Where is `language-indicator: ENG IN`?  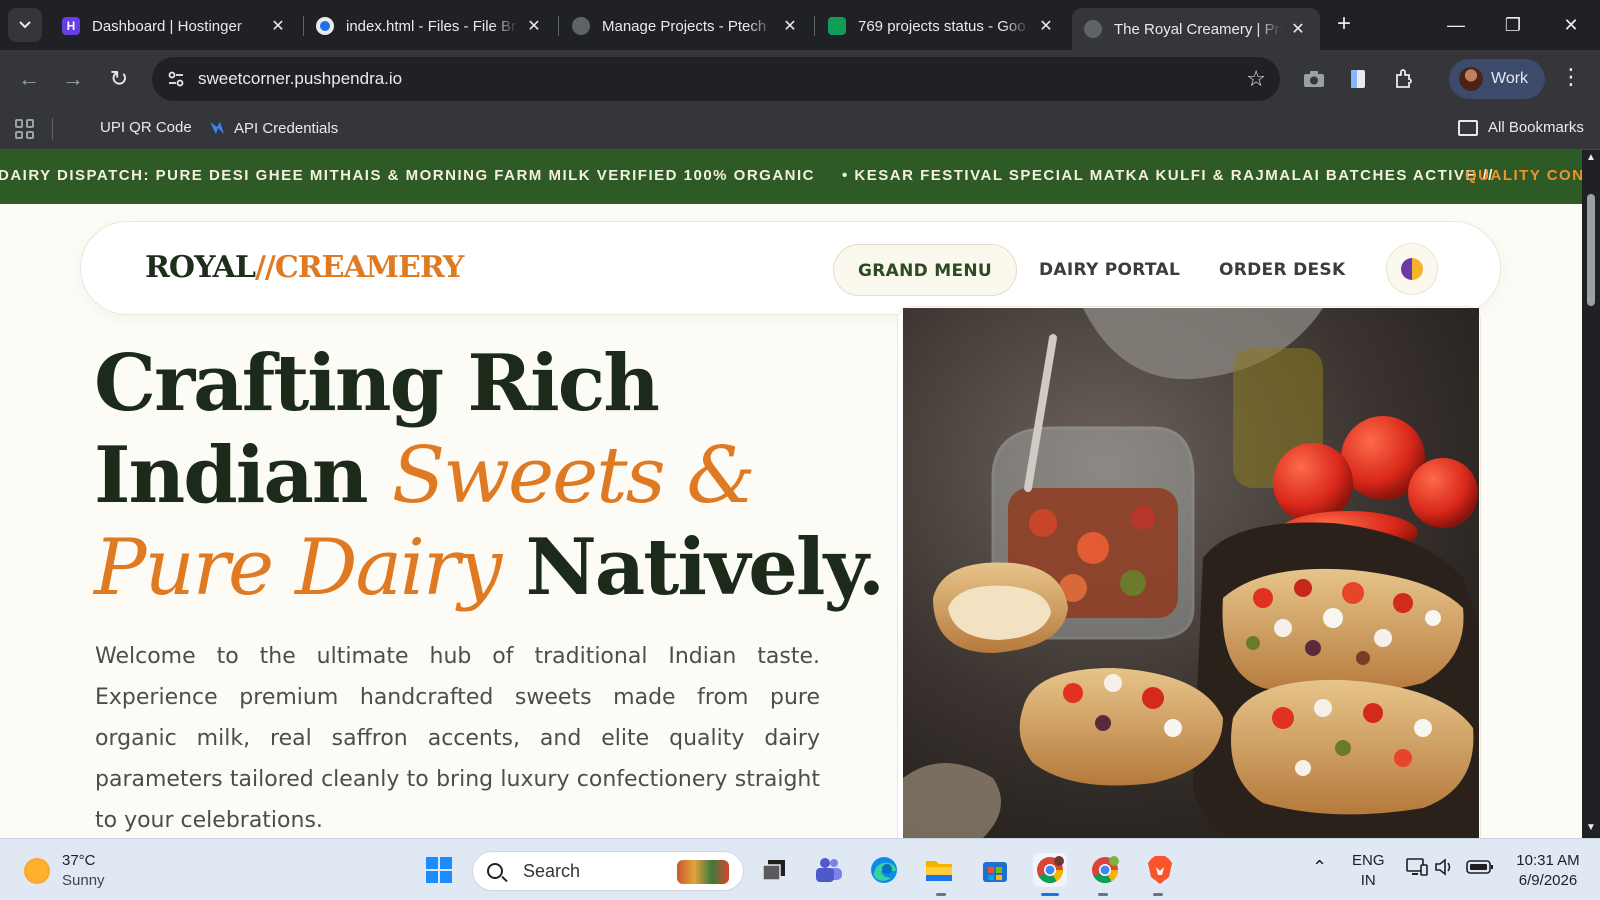
language-indicator: ENG IN is located at coordinates (1368, 871).